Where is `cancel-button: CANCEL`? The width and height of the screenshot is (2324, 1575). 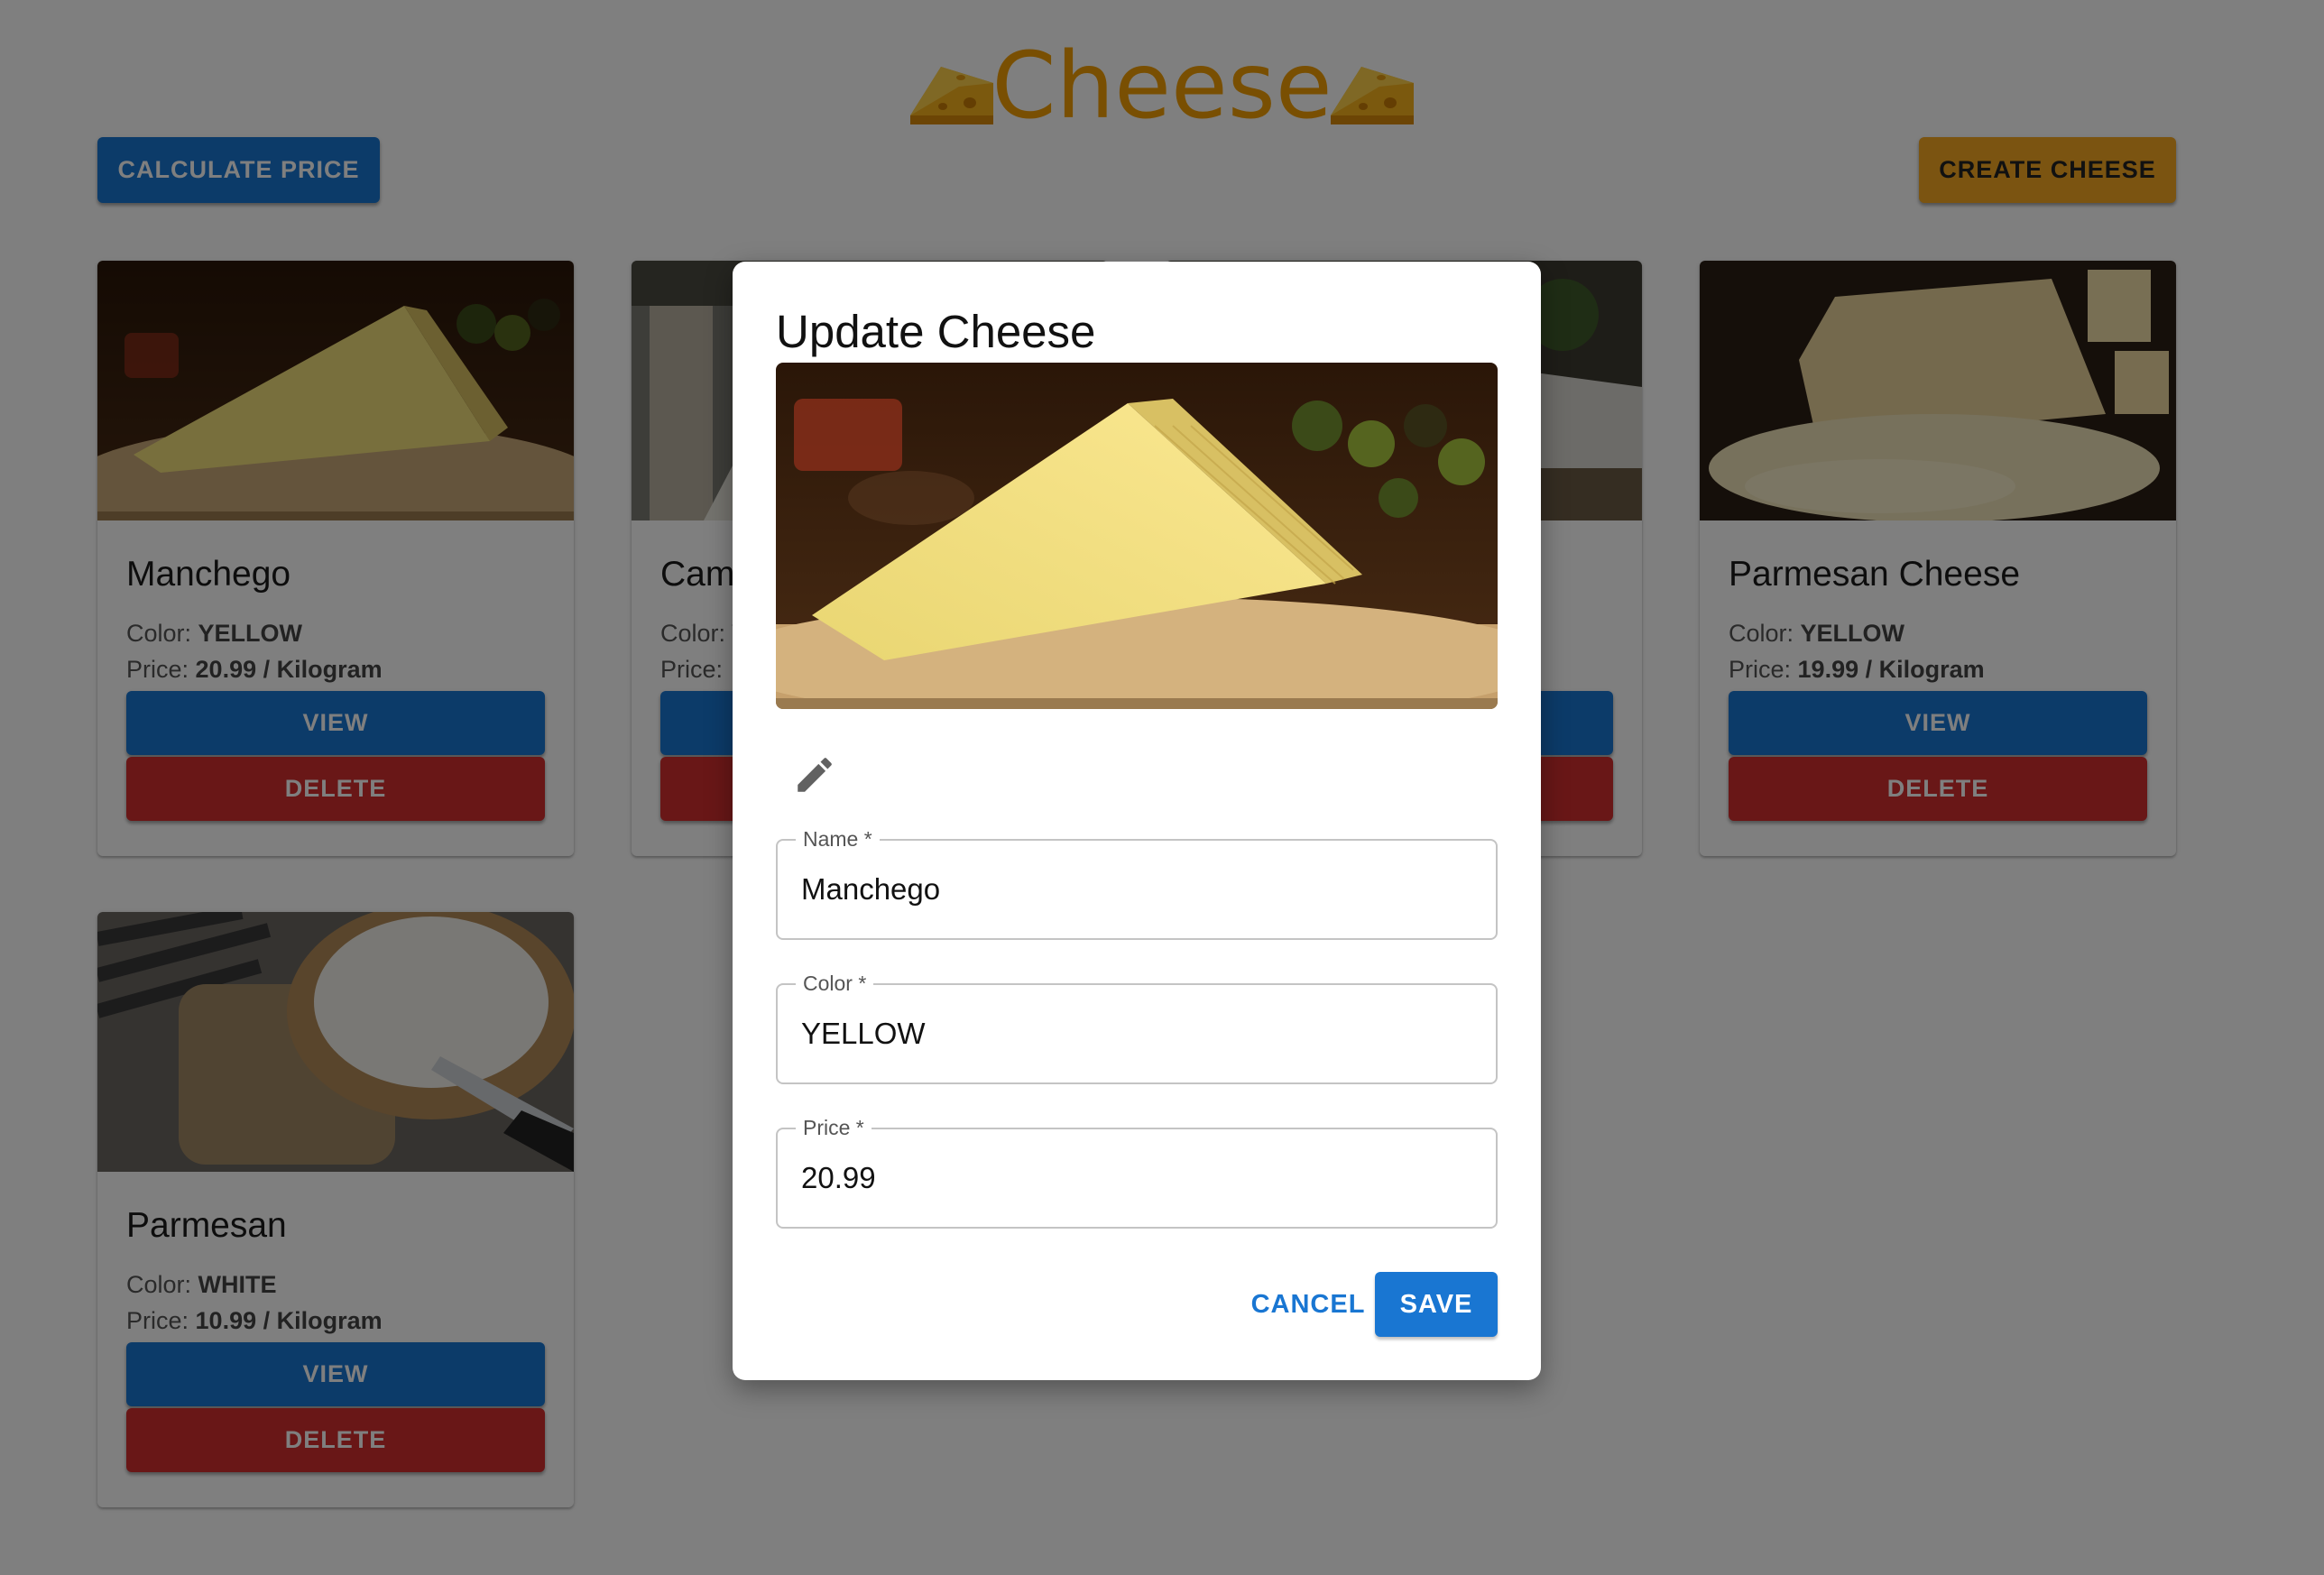
cancel-button: CANCEL is located at coordinates (1308, 1304).